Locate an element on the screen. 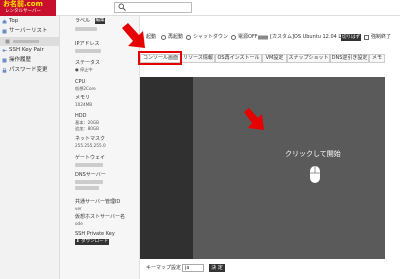  click-to-start-text: クリックして開始 is located at coordinates (313, 154).